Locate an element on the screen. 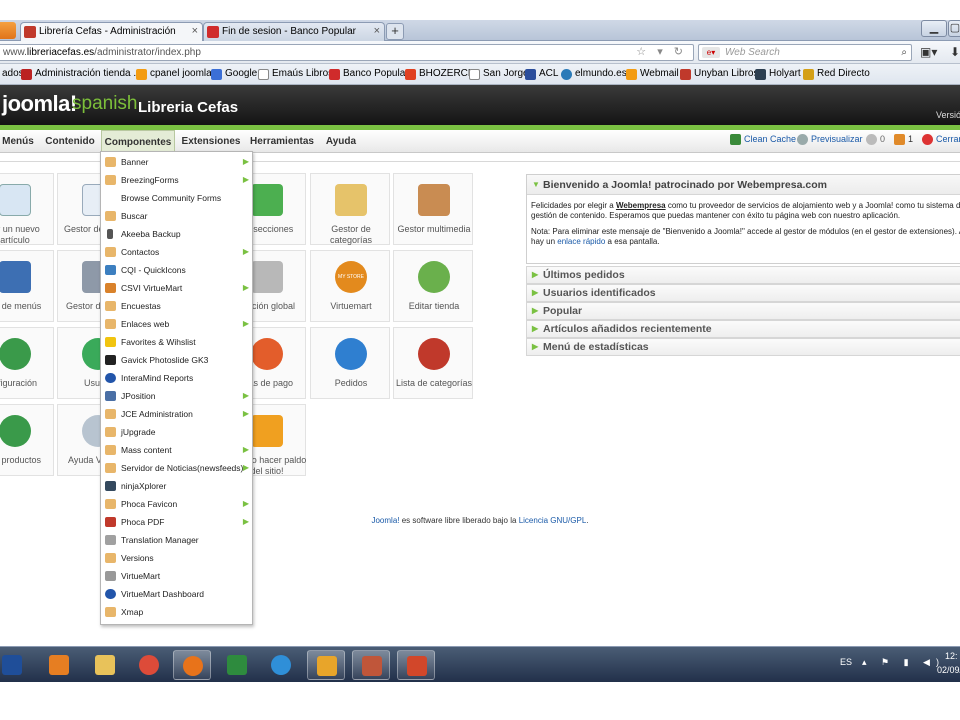 The width and height of the screenshot is (960, 720). menu-contenido: Contenido is located at coordinates (70, 141).